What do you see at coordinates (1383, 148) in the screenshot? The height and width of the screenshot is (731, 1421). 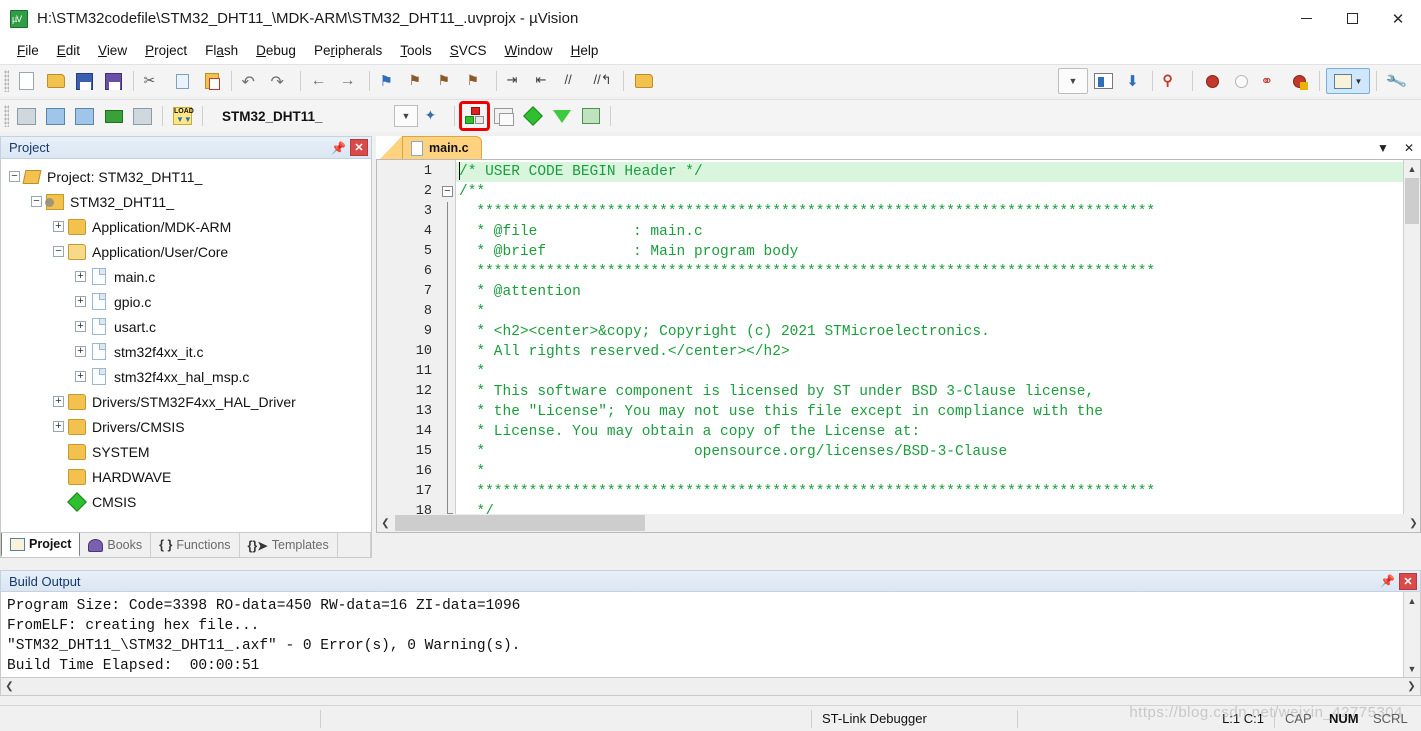 I see `editor-dropdown-button: ▼` at bounding box center [1383, 148].